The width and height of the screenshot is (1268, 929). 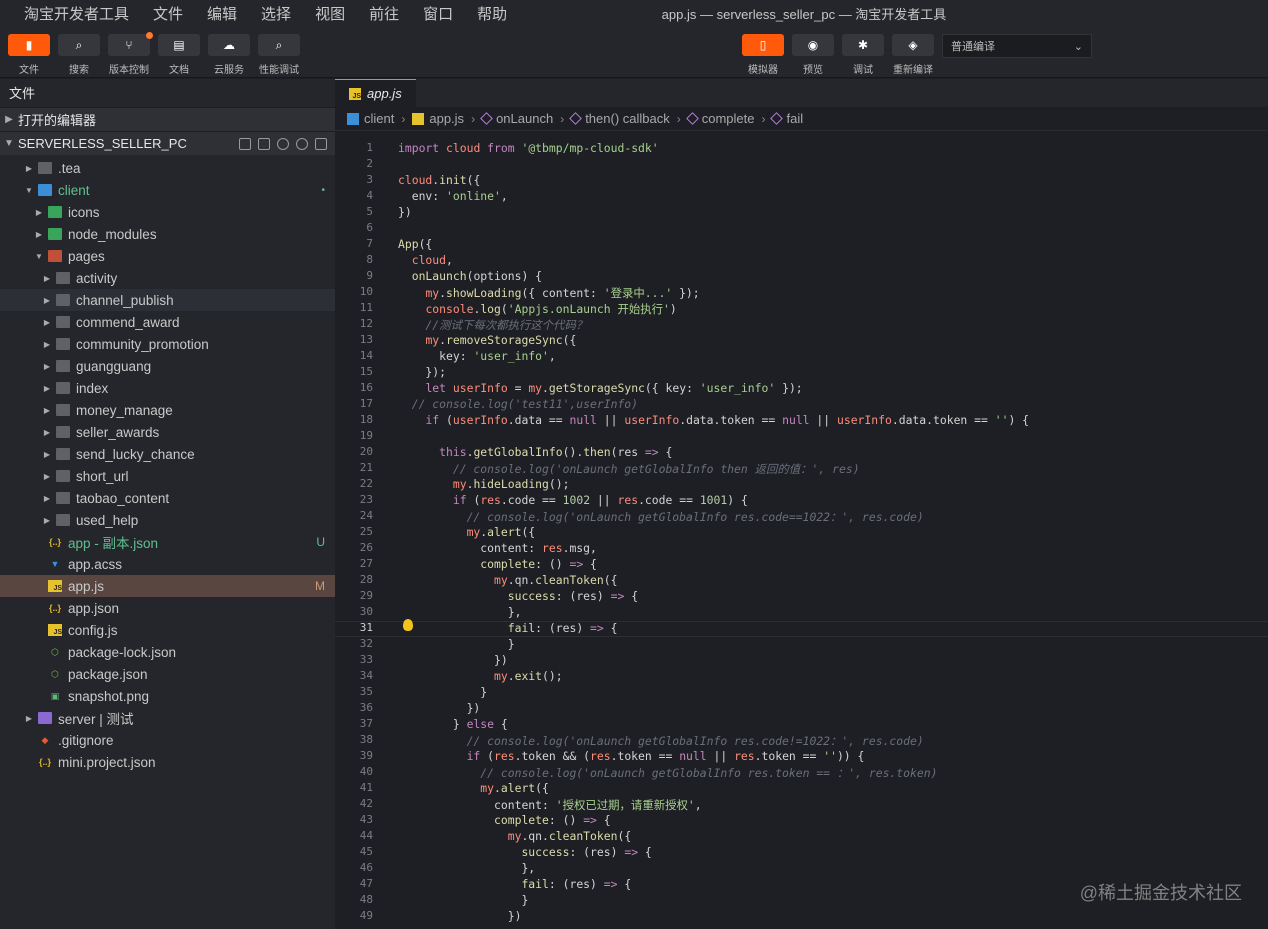 I want to click on line-number: 47, so click(x=366, y=883).